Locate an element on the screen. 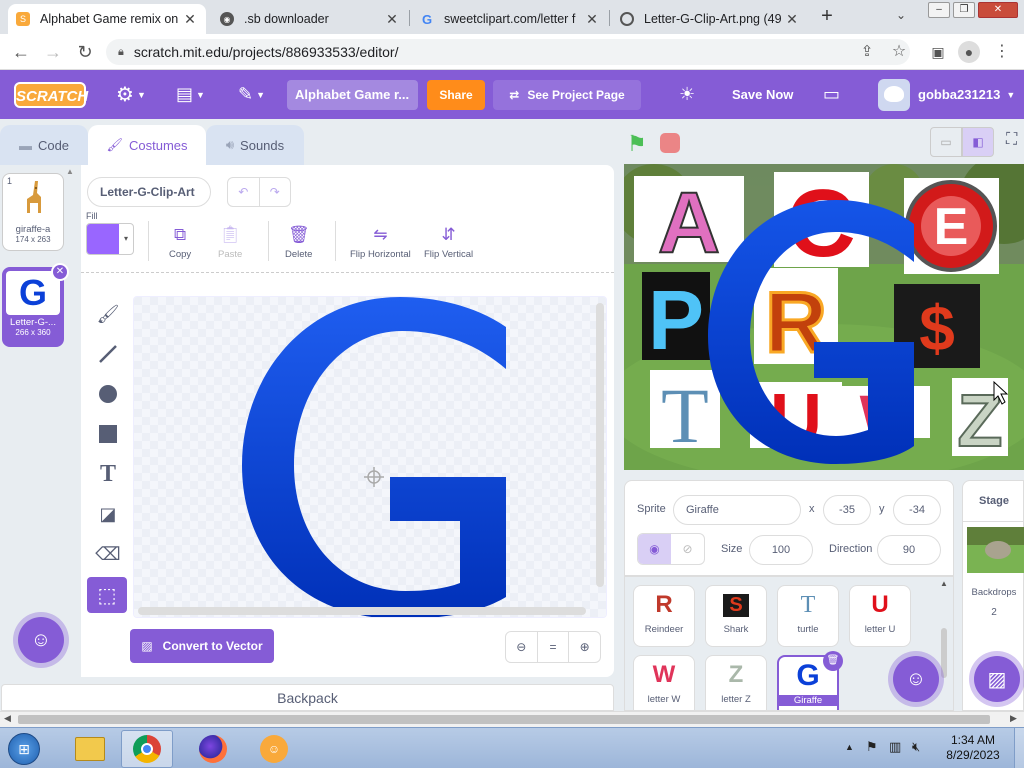 Image resolution: width=1024 pixels, height=768 pixels. canvas-vertical-scrollbar is located at coordinates (600, 445).